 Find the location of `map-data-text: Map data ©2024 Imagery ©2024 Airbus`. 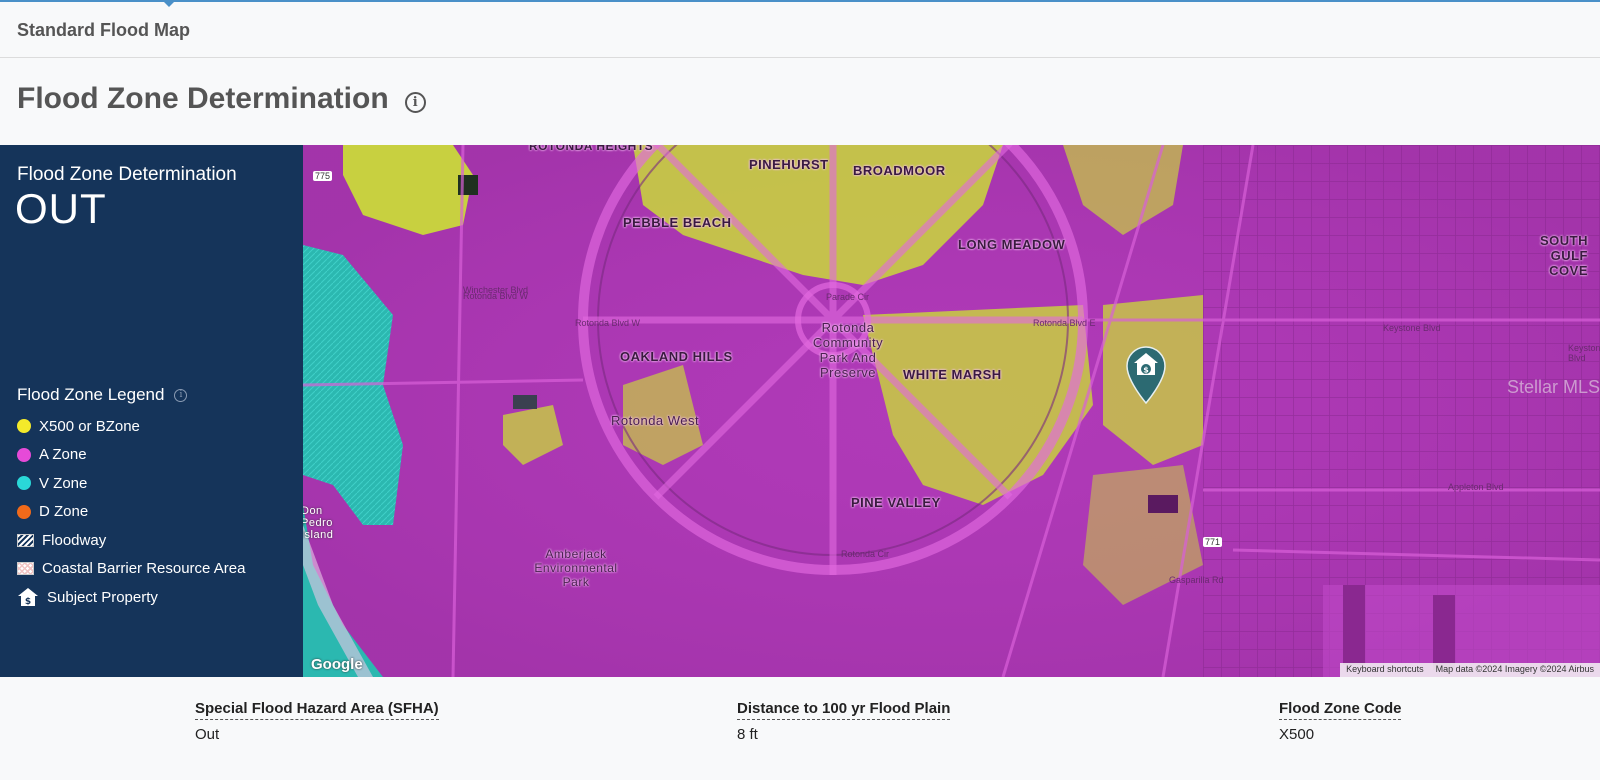

map-data-text: Map data ©2024 Imagery ©2024 Airbus is located at coordinates (1514, 669).